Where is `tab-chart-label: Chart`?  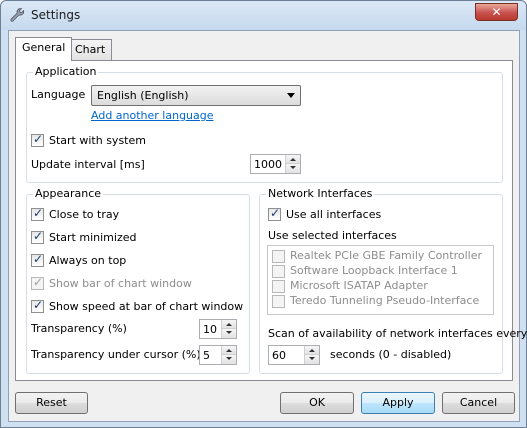
tab-chart-label: Chart is located at coordinates (90, 49).